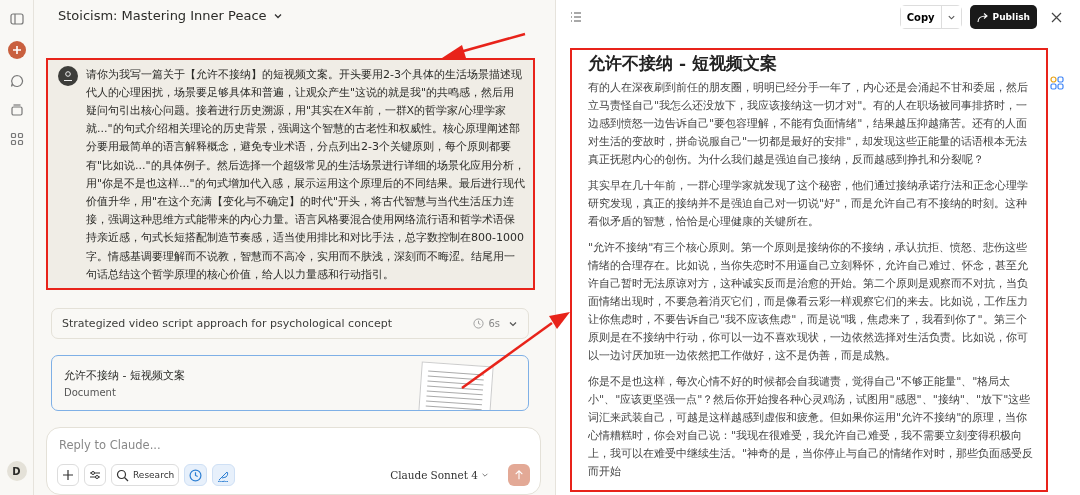  I want to click on chat-title: Stoicism: Mastering Inner Peace, so click(162, 16).